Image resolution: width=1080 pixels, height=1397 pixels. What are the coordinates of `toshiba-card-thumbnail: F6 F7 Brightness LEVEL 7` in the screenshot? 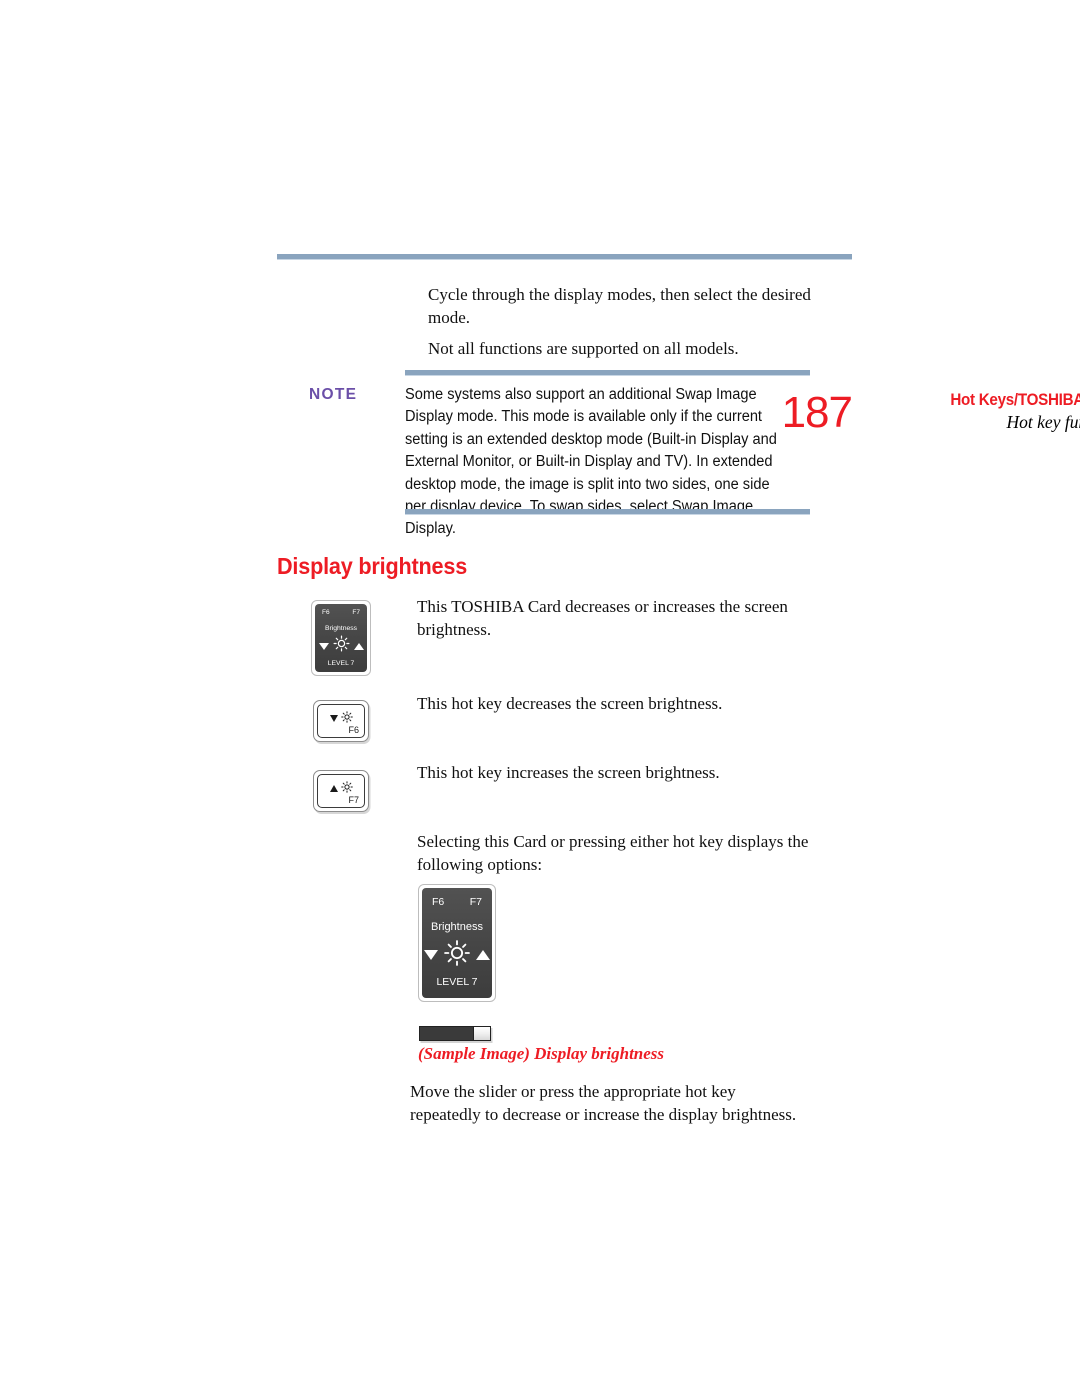 It's located at (341, 638).